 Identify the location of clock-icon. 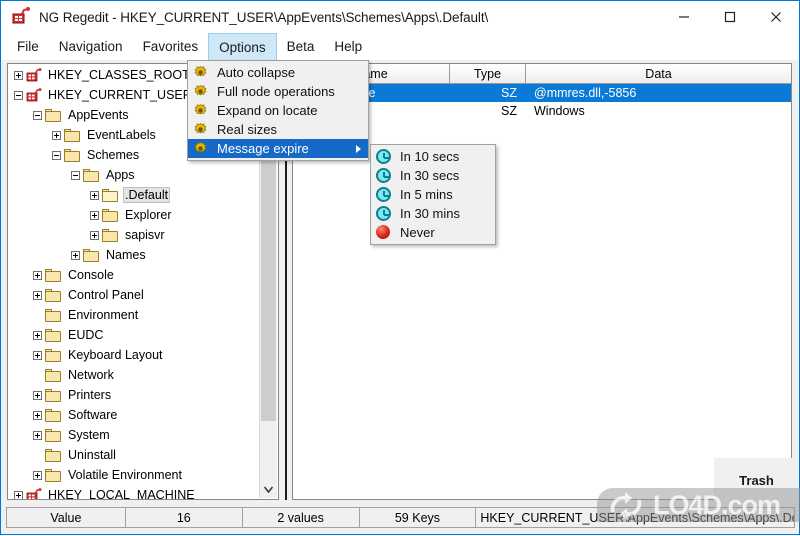
(383, 156).